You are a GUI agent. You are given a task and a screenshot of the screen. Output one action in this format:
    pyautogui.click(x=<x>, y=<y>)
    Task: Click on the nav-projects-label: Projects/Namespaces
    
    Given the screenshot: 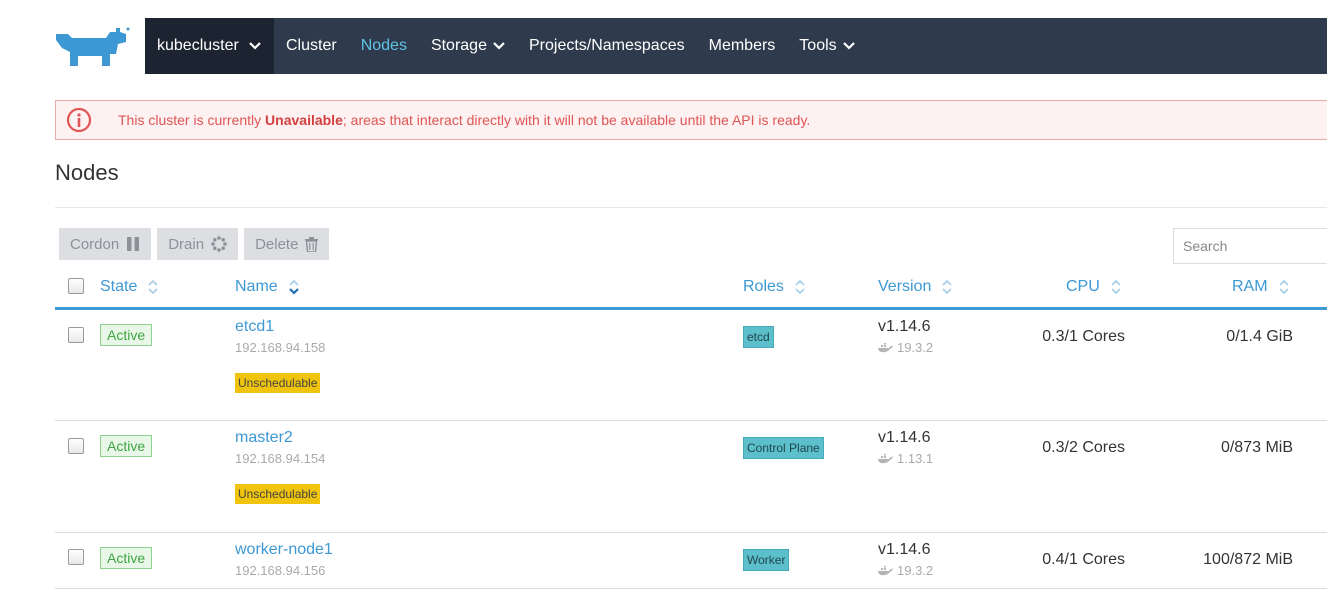 What is the action you would take?
    pyautogui.click(x=606, y=45)
    